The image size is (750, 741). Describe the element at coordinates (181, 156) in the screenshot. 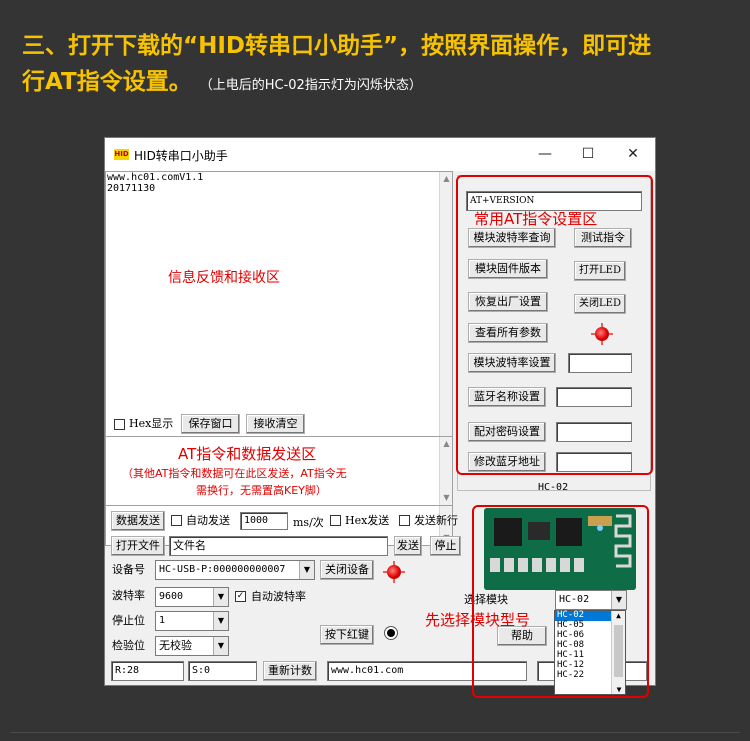

I see `window-title: HID转串口小助手` at that location.